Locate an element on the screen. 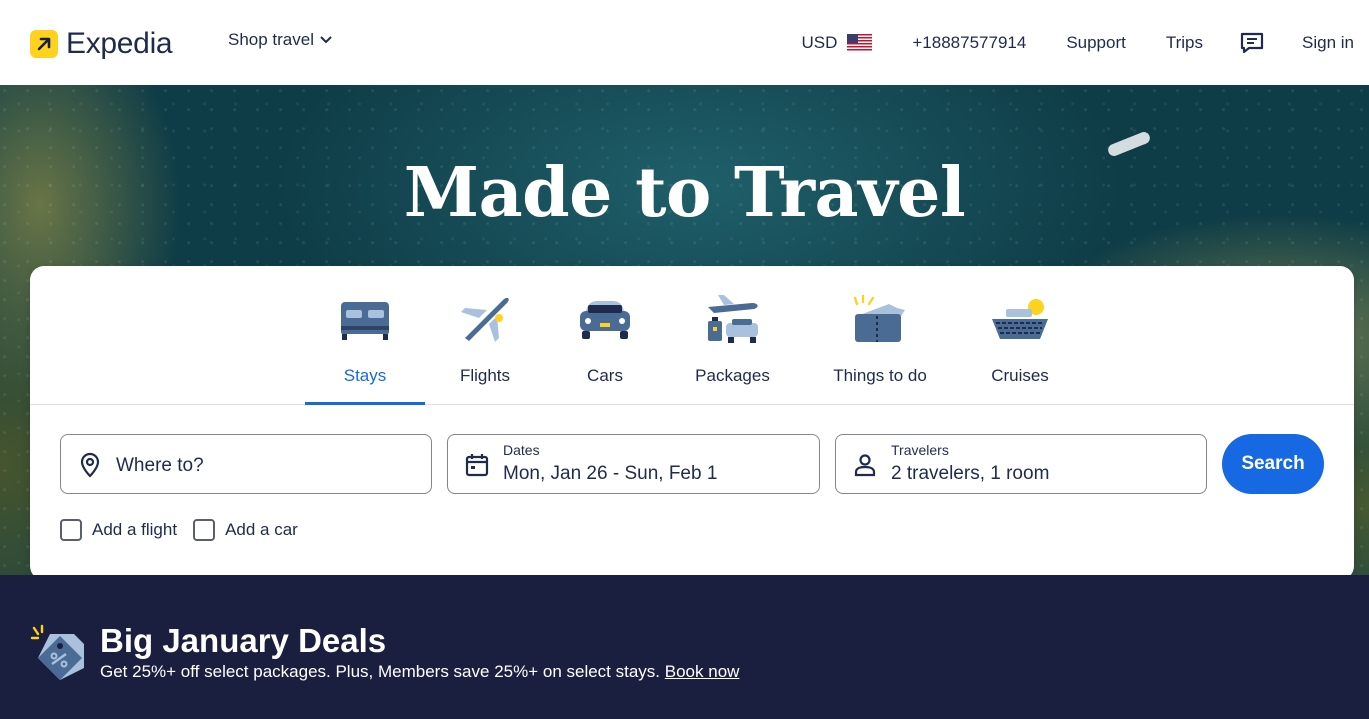 The height and width of the screenshot is (719, 1369). travelers-label: Travelers is located at coordinates (920, 450).